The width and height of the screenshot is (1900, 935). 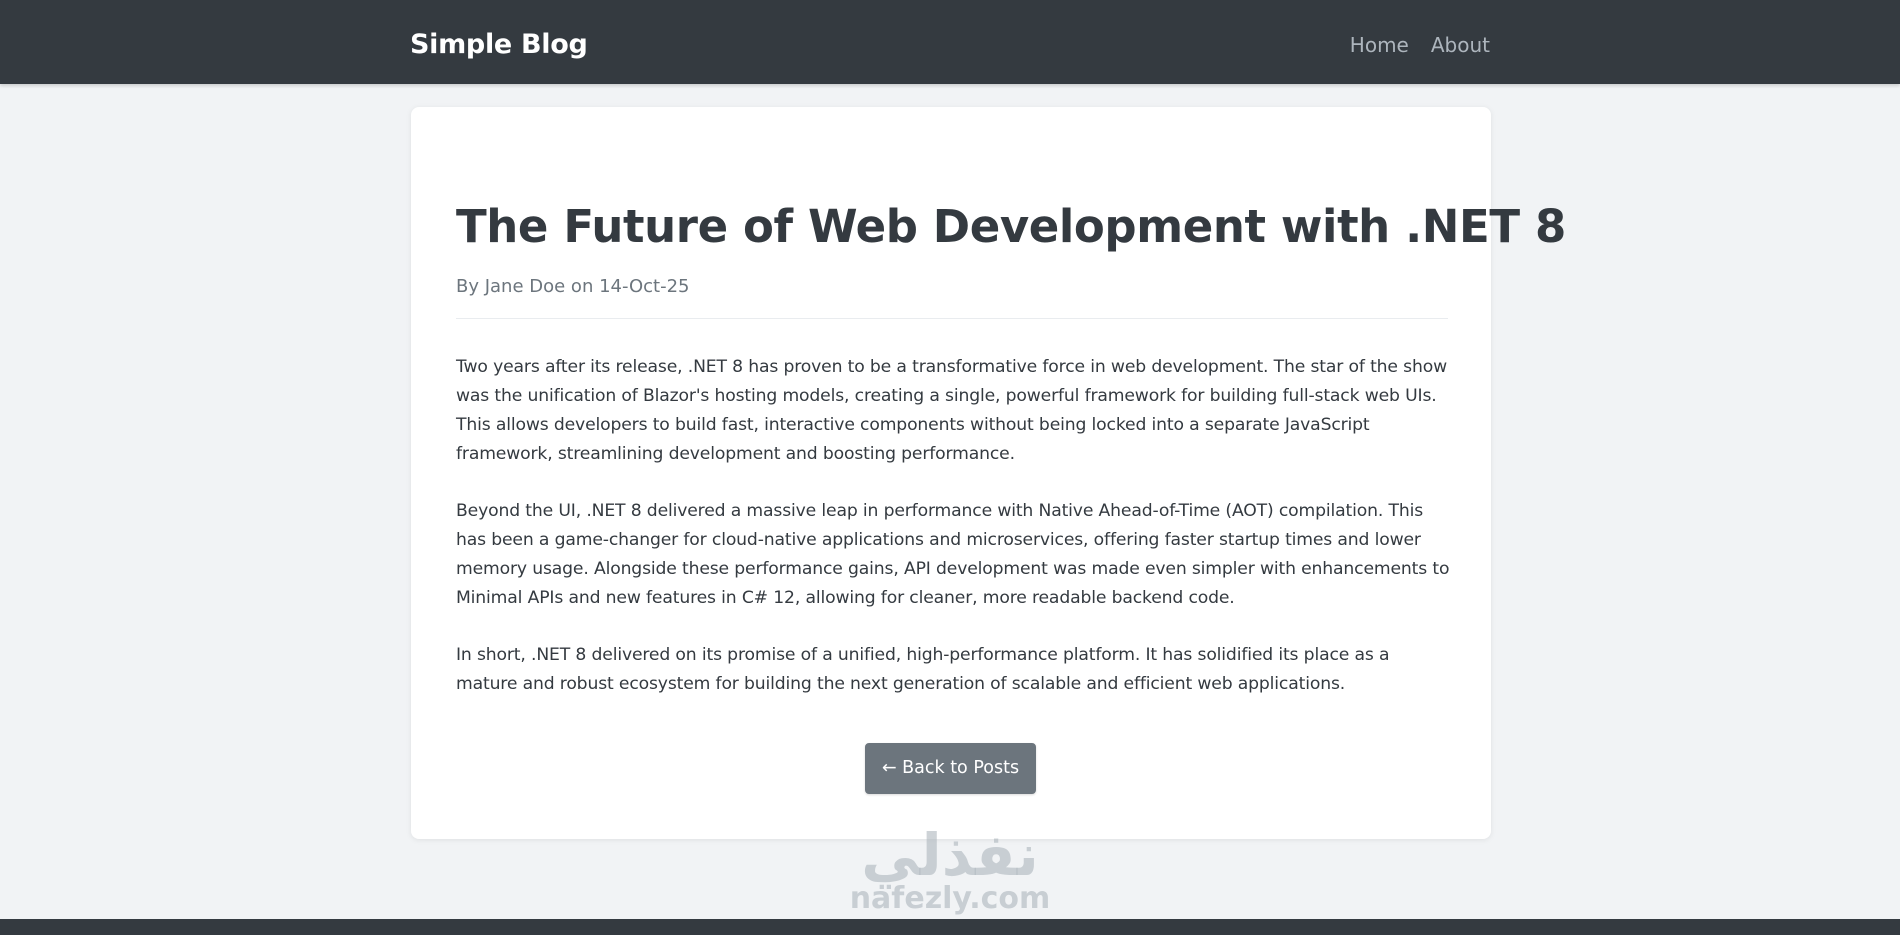 What do you see at coordinates (950, 768) in the screenshot?
I see `back-to-posts-button: ← Back to Posts` at bounding box center [950, 768].